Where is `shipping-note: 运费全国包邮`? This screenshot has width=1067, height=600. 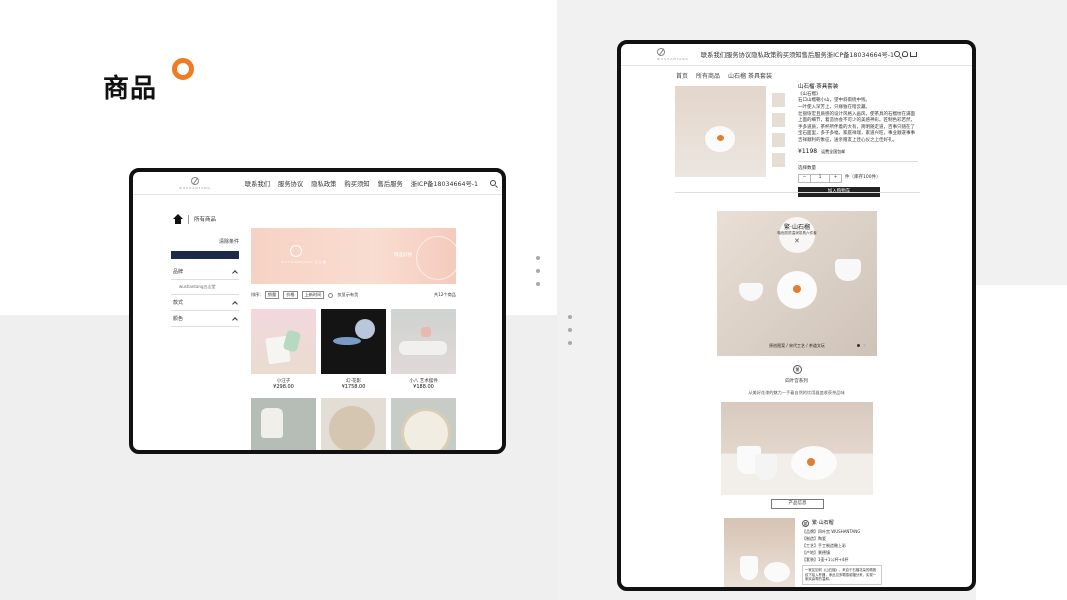
shipping-note: 运费全国包邮 is located at coordinates (833, 152).